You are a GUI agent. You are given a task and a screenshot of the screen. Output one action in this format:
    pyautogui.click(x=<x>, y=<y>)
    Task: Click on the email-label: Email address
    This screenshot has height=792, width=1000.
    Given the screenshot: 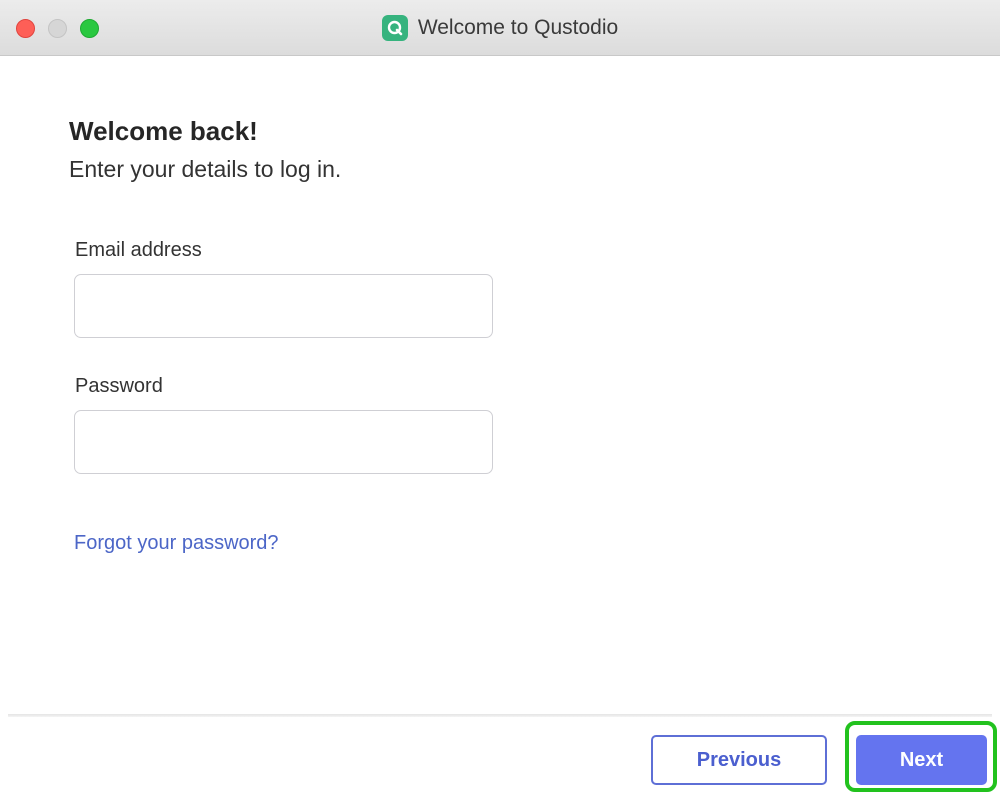 What is the action you would take?
    pyautogui.click(x=138, y=250)
    